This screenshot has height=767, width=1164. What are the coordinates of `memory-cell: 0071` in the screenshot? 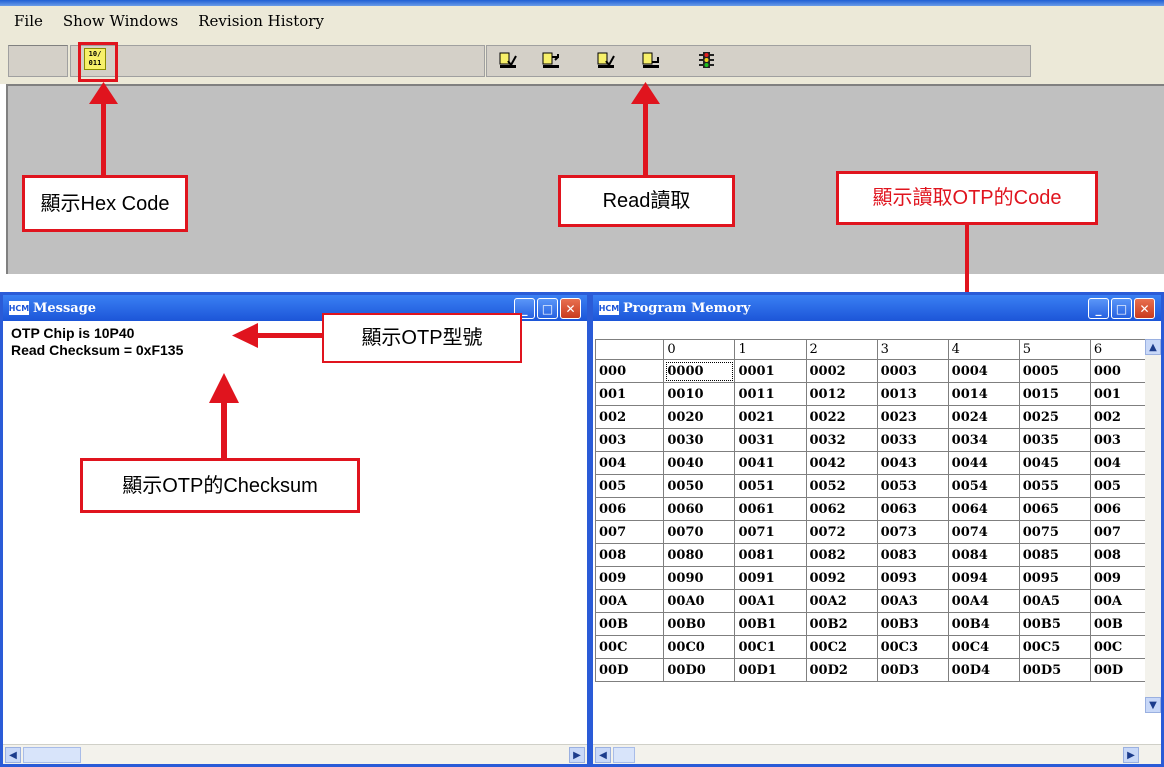 It's located at (770, 532).